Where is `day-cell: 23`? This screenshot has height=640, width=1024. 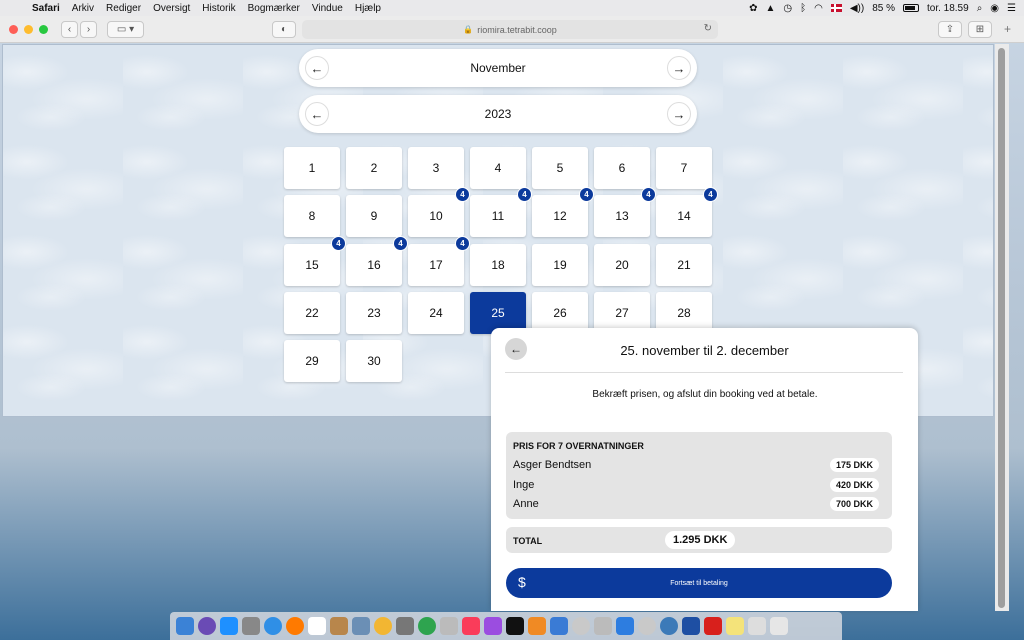
day-cell: 23 is located at coordinates (374, 313).